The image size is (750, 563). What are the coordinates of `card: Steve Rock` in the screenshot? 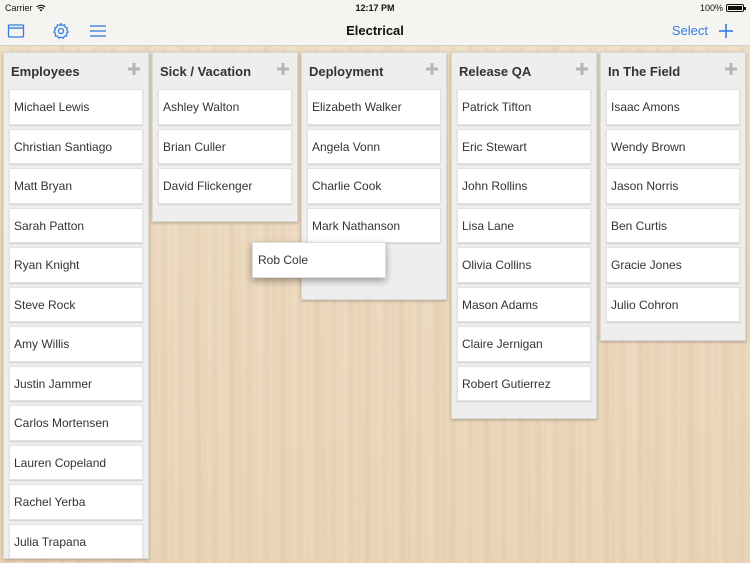 It's located at (76, 304).